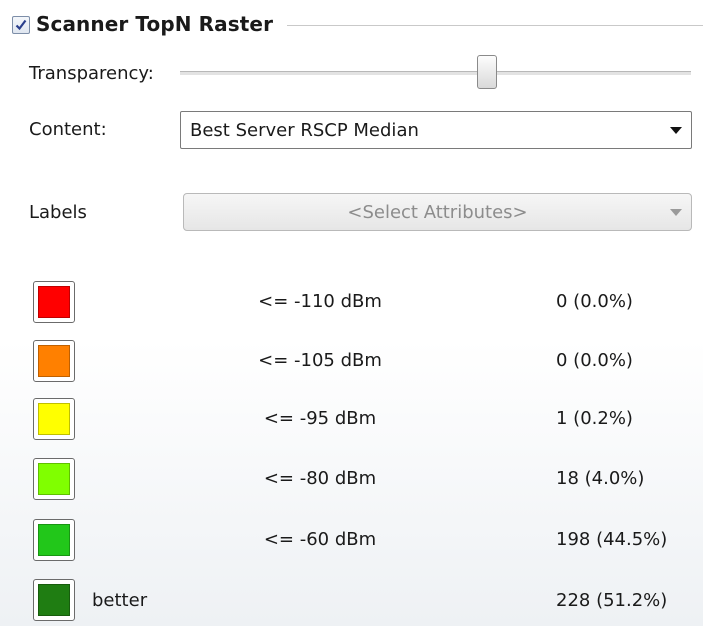 This screenshot has width=703, height=626. I want to click on threshold-label: <= -60 dBm, so click(320, 539).